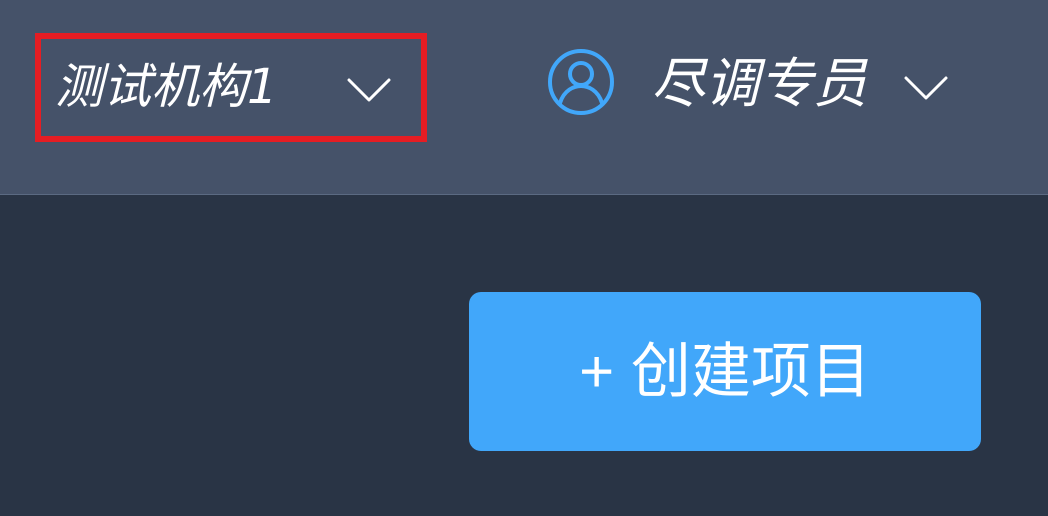 Image resolution: width=1048 pixels, height=516 pixels. Describe the element at coordinates (166, 87) in the screenshot. I see `organization-name: 测试机构1` at that location.